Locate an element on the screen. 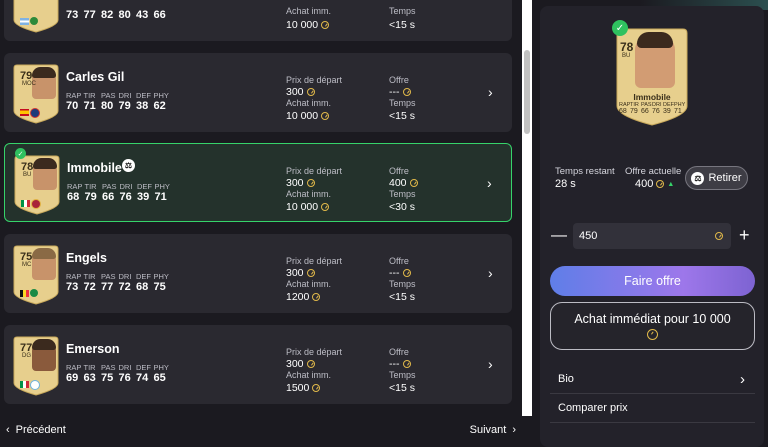 The image size is (768, 447). player-card: 77 DG is located at coordinates (36, 365).